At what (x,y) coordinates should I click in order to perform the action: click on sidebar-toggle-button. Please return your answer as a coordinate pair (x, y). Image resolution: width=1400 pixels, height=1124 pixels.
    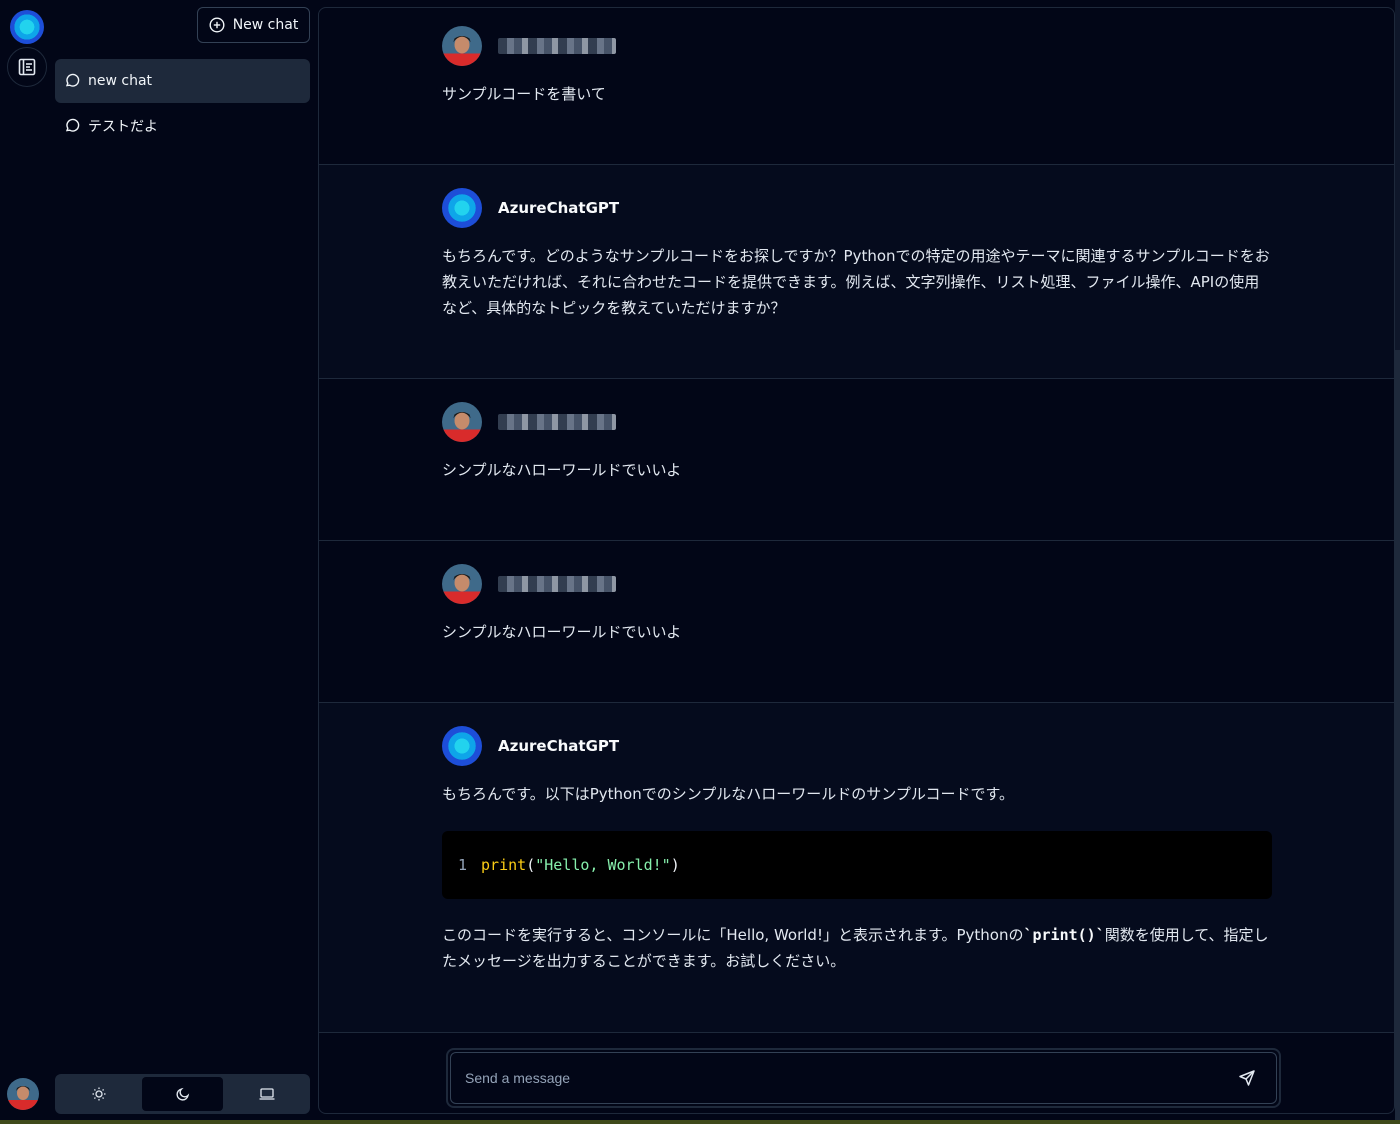
    Looking at the image, I should click on (27, 67).